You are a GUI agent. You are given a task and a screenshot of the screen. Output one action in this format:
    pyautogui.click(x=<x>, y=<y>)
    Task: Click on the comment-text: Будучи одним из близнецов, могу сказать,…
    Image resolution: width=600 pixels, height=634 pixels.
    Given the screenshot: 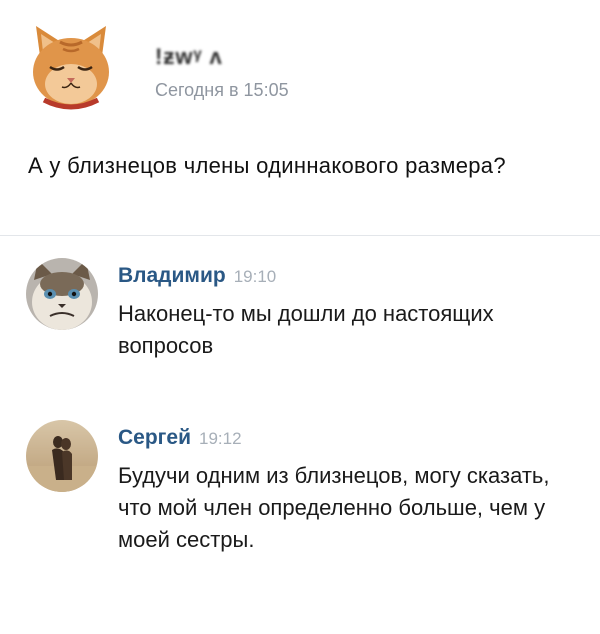 What is the action you would take?
    pyautogui.click(x=334, y=507)
    